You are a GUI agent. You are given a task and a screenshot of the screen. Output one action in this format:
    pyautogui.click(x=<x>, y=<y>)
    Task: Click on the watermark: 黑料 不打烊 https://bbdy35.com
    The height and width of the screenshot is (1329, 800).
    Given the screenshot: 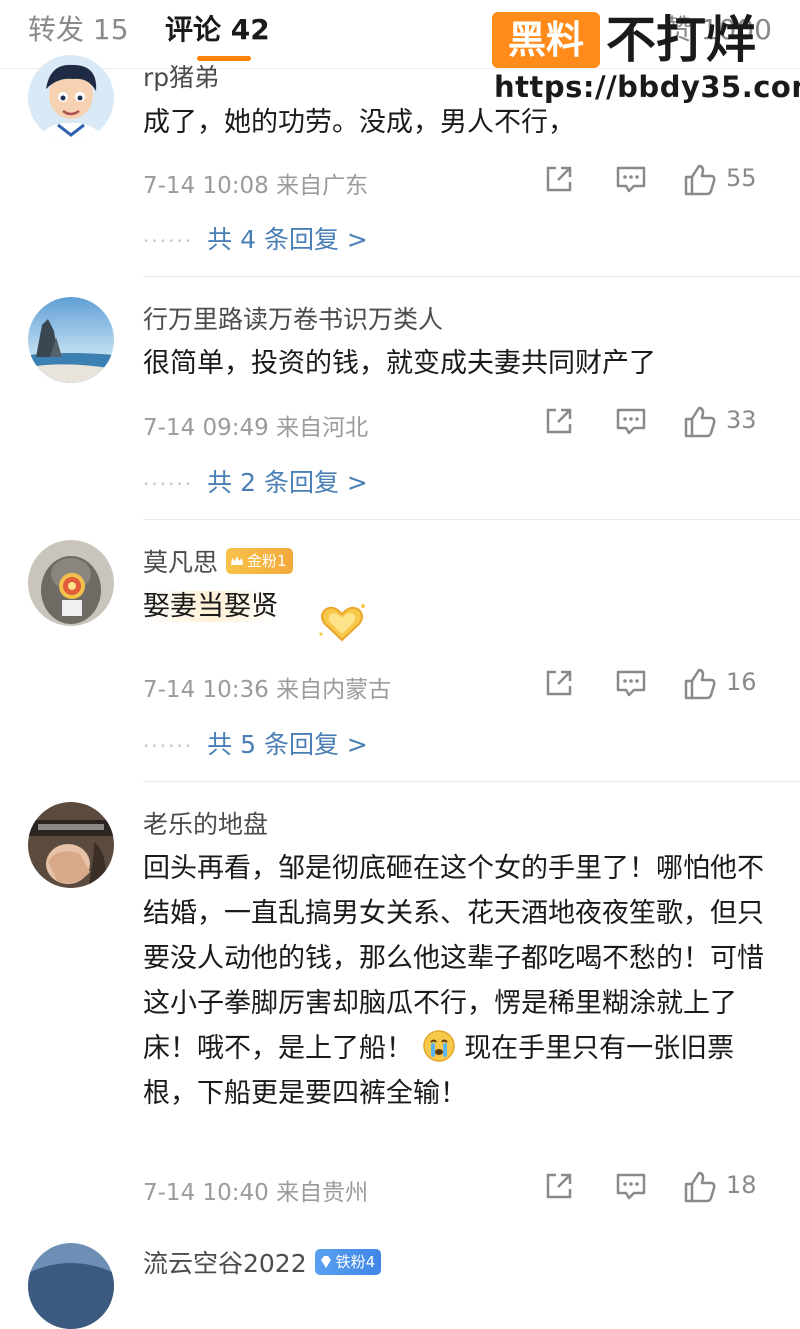 What is the action you would take?
    pyautogui.click(x=645, y=57)
    